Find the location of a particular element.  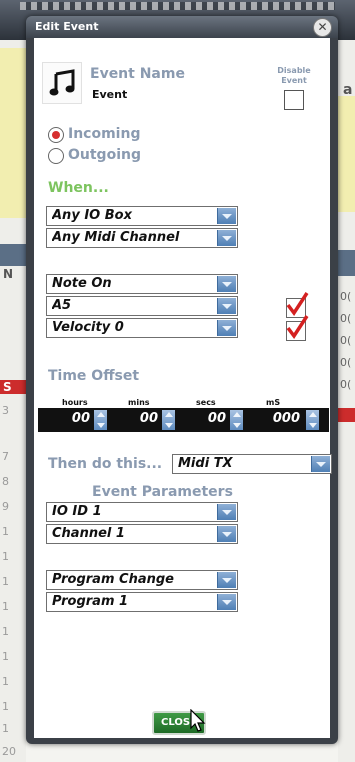

program-select: Program 1 is located at coordinates (142, 602).